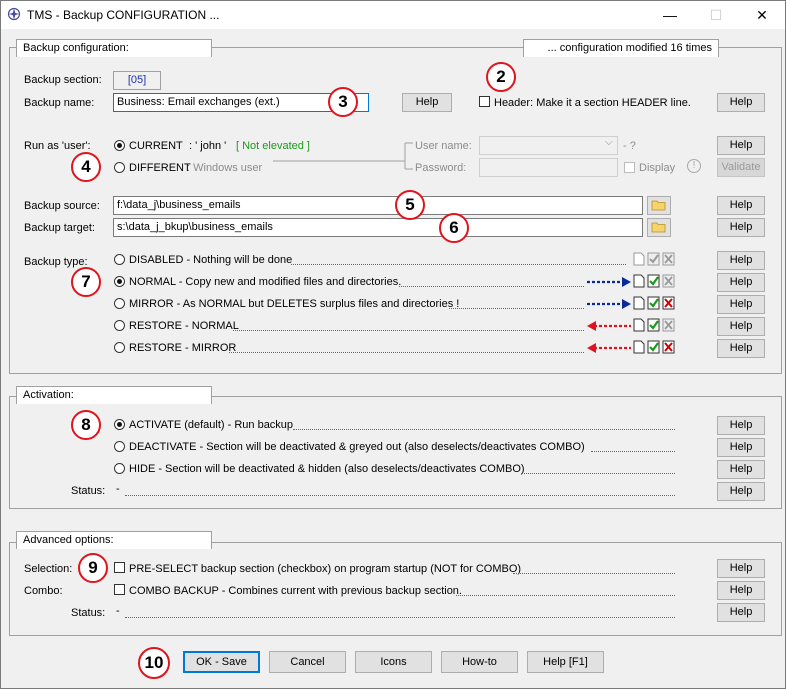 This screenshot has width=786, height=689. What do you see at coordinates (378, 205) in the screenshot?
I see `backup-source-input: f:\data_j\business_emails` at bounding box center [378, 205].